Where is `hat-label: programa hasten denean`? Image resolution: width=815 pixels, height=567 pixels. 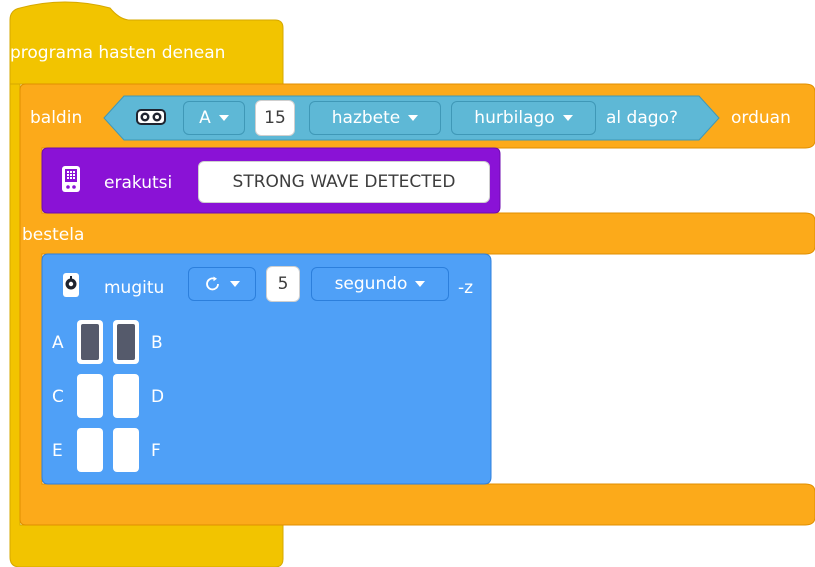 hat-label: programa hasten denean is located at coordinates (118, 53).